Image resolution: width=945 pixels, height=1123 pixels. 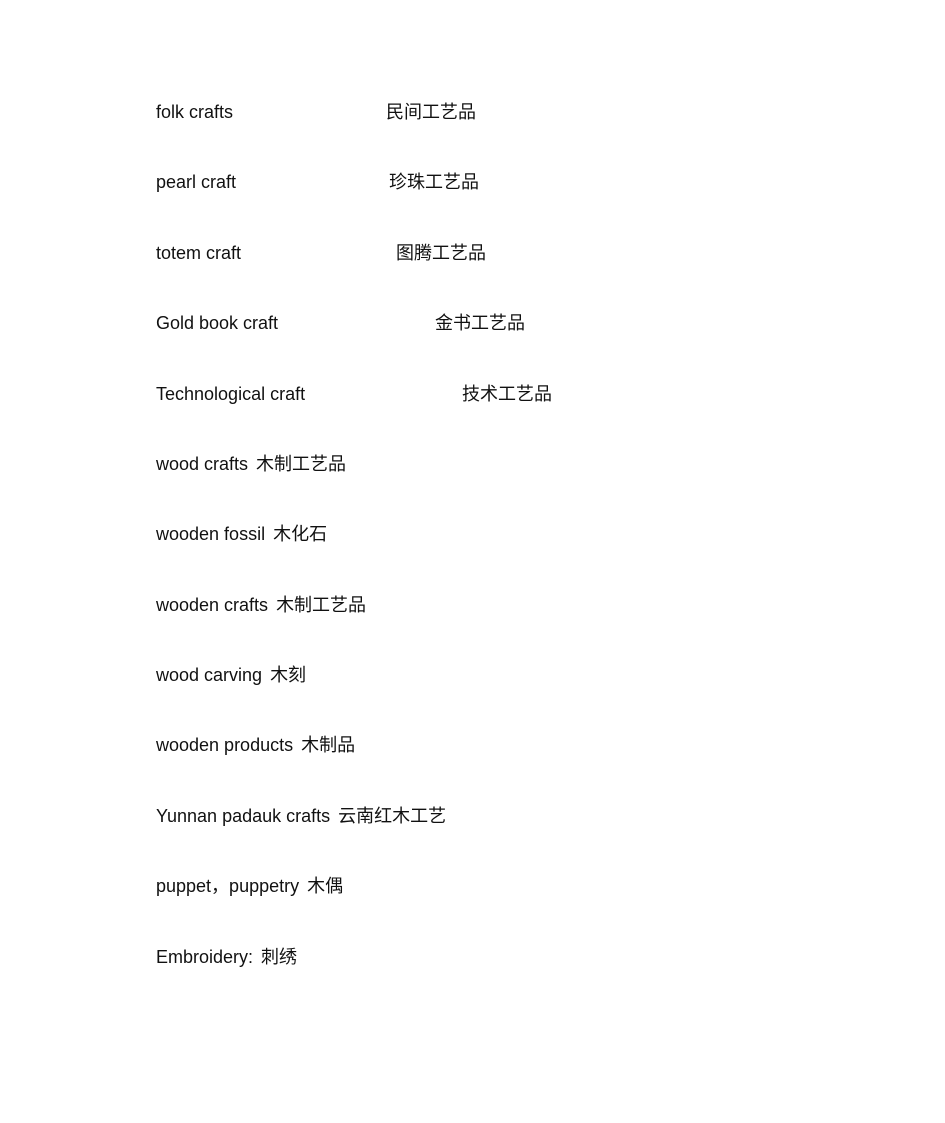 I want to click on english-term: puppet，puppetry, so click(x=228, y=886).